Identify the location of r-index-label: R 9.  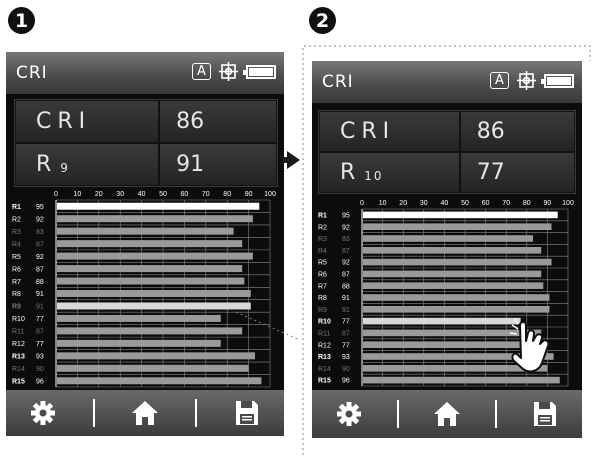
(87, 164).